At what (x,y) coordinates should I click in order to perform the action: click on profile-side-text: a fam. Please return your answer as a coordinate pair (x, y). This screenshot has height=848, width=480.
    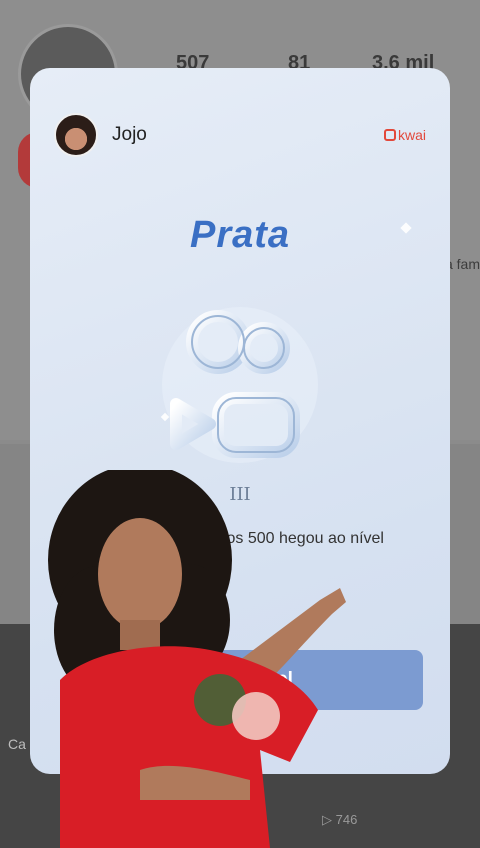
    Looking at the image, I should click on (462, 264).